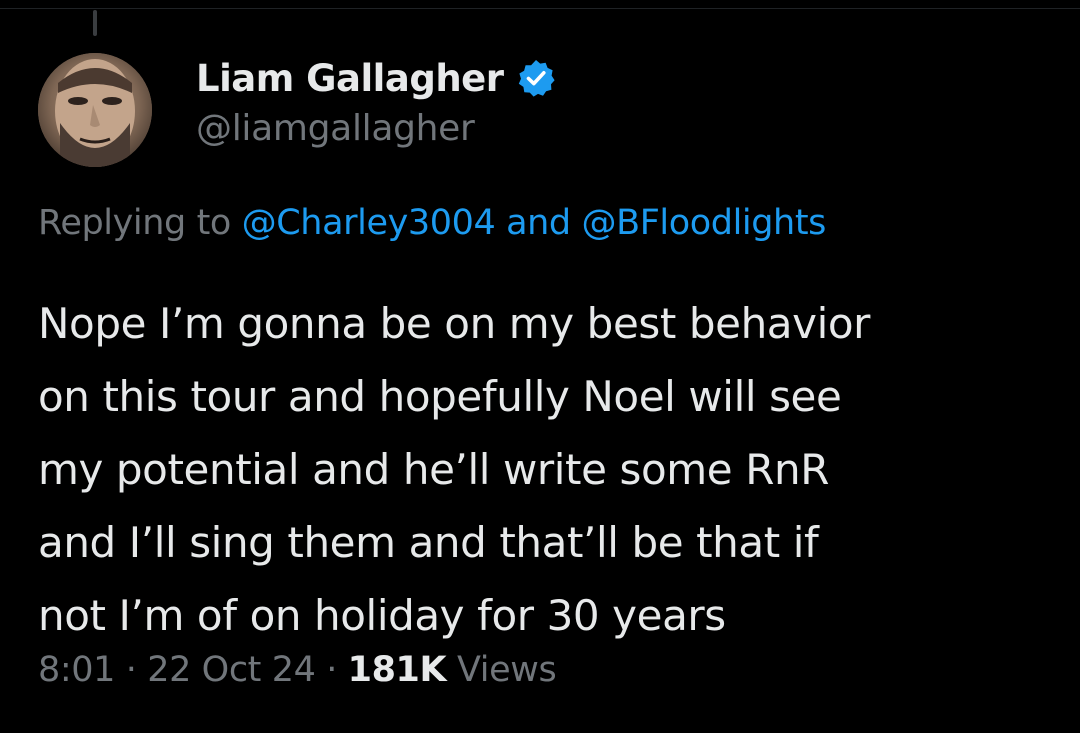 This screenshot has height=733, width=1080. What do you see at coordinates (540, 8) in the screenshot?
I see `top-divider` at bounding box center [540, 8].